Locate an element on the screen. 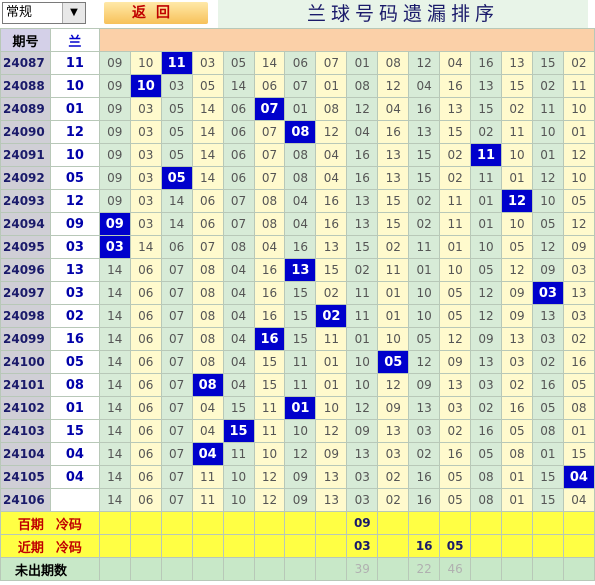 This screenshot has height=585, width=595. hit-cell: 03 is located at coordinates (547, 293).